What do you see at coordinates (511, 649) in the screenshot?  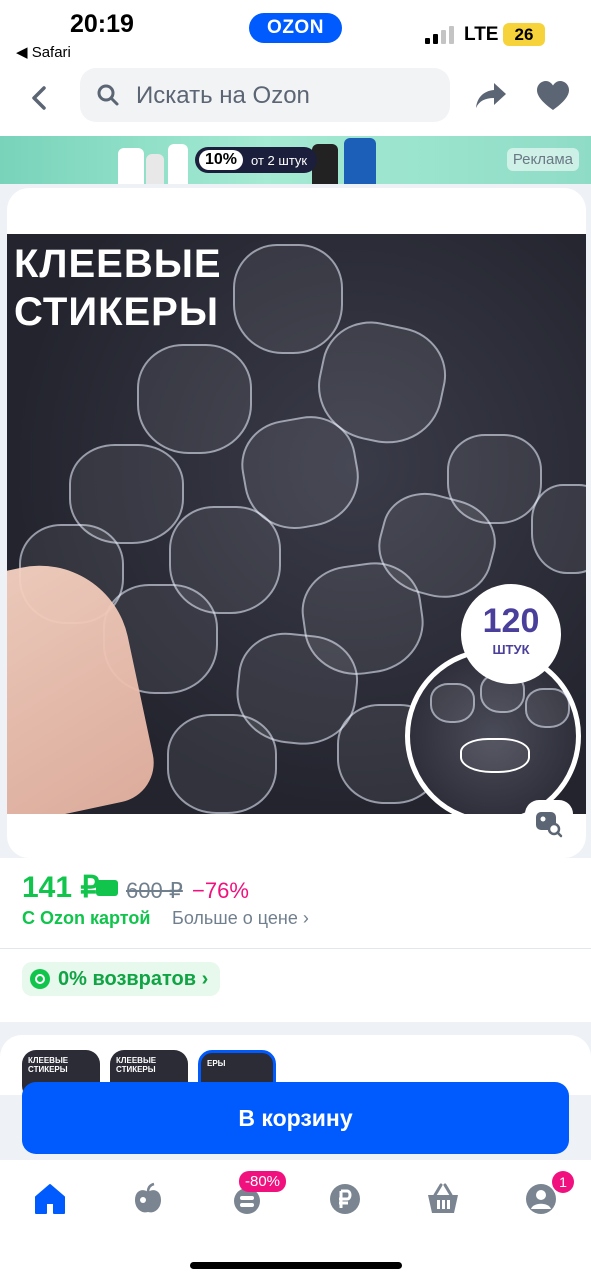 I see `count-unit: ШТУК` at bounding box center [511, 649].